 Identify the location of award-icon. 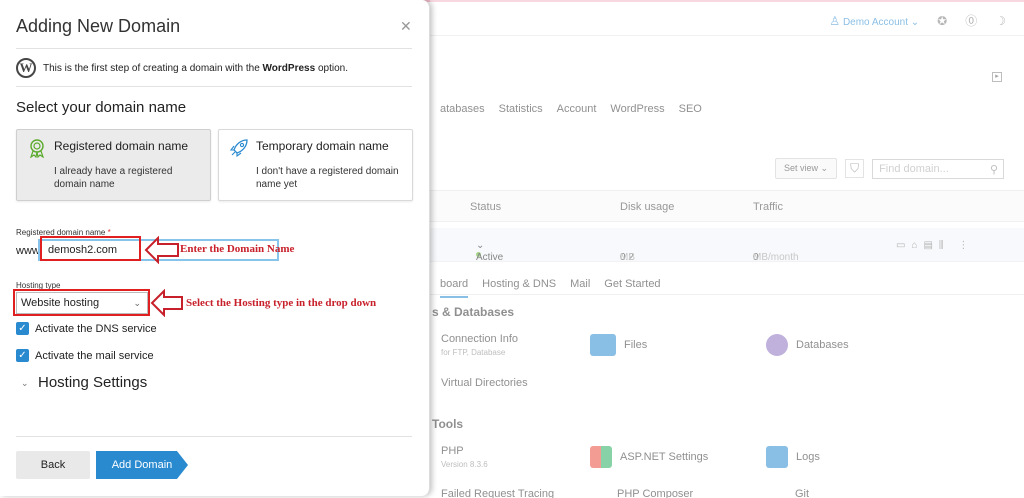
(37, 148).